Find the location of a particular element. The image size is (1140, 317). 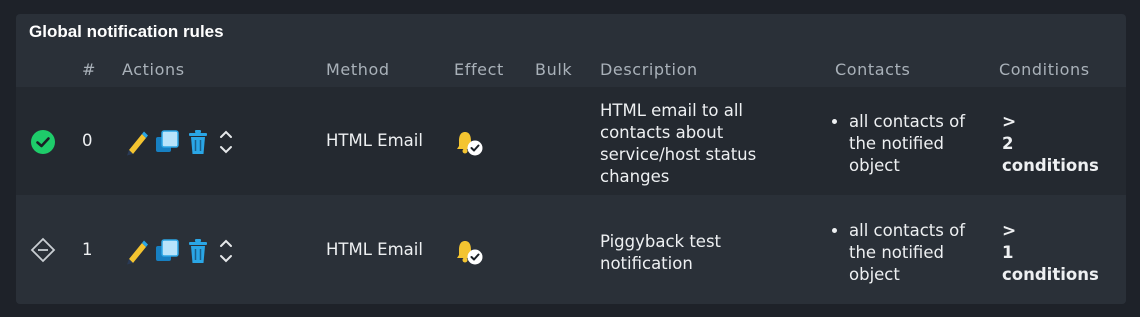

panel-title: Global notification rules is located at coordinates (126, 31).